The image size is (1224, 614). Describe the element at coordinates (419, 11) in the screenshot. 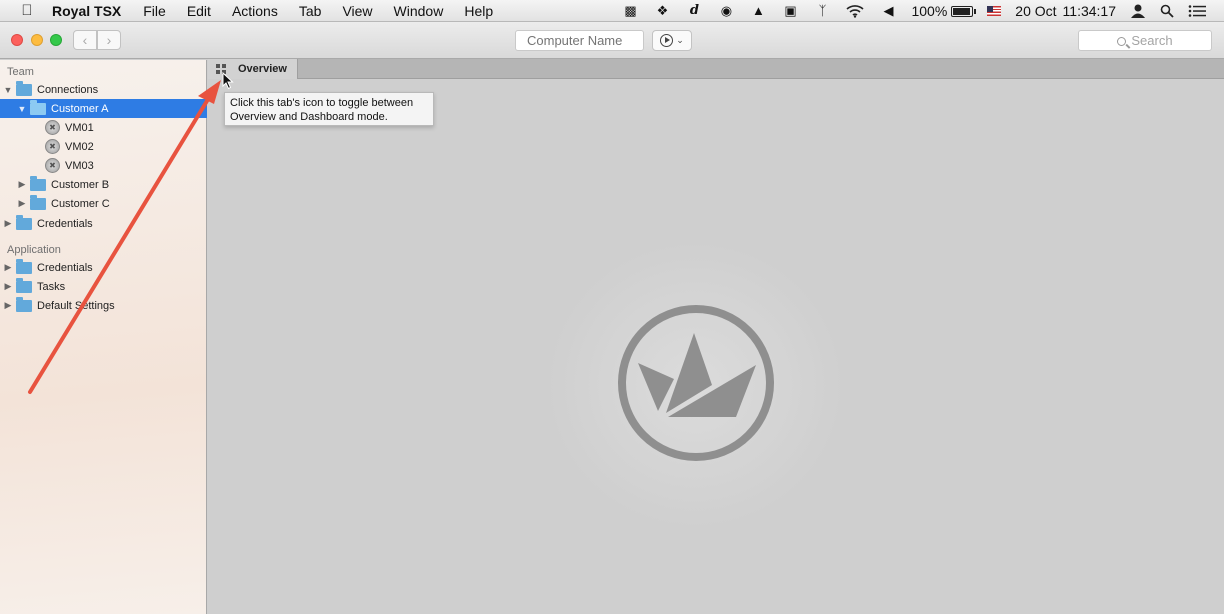

I see `menu-window: Window` at that location.